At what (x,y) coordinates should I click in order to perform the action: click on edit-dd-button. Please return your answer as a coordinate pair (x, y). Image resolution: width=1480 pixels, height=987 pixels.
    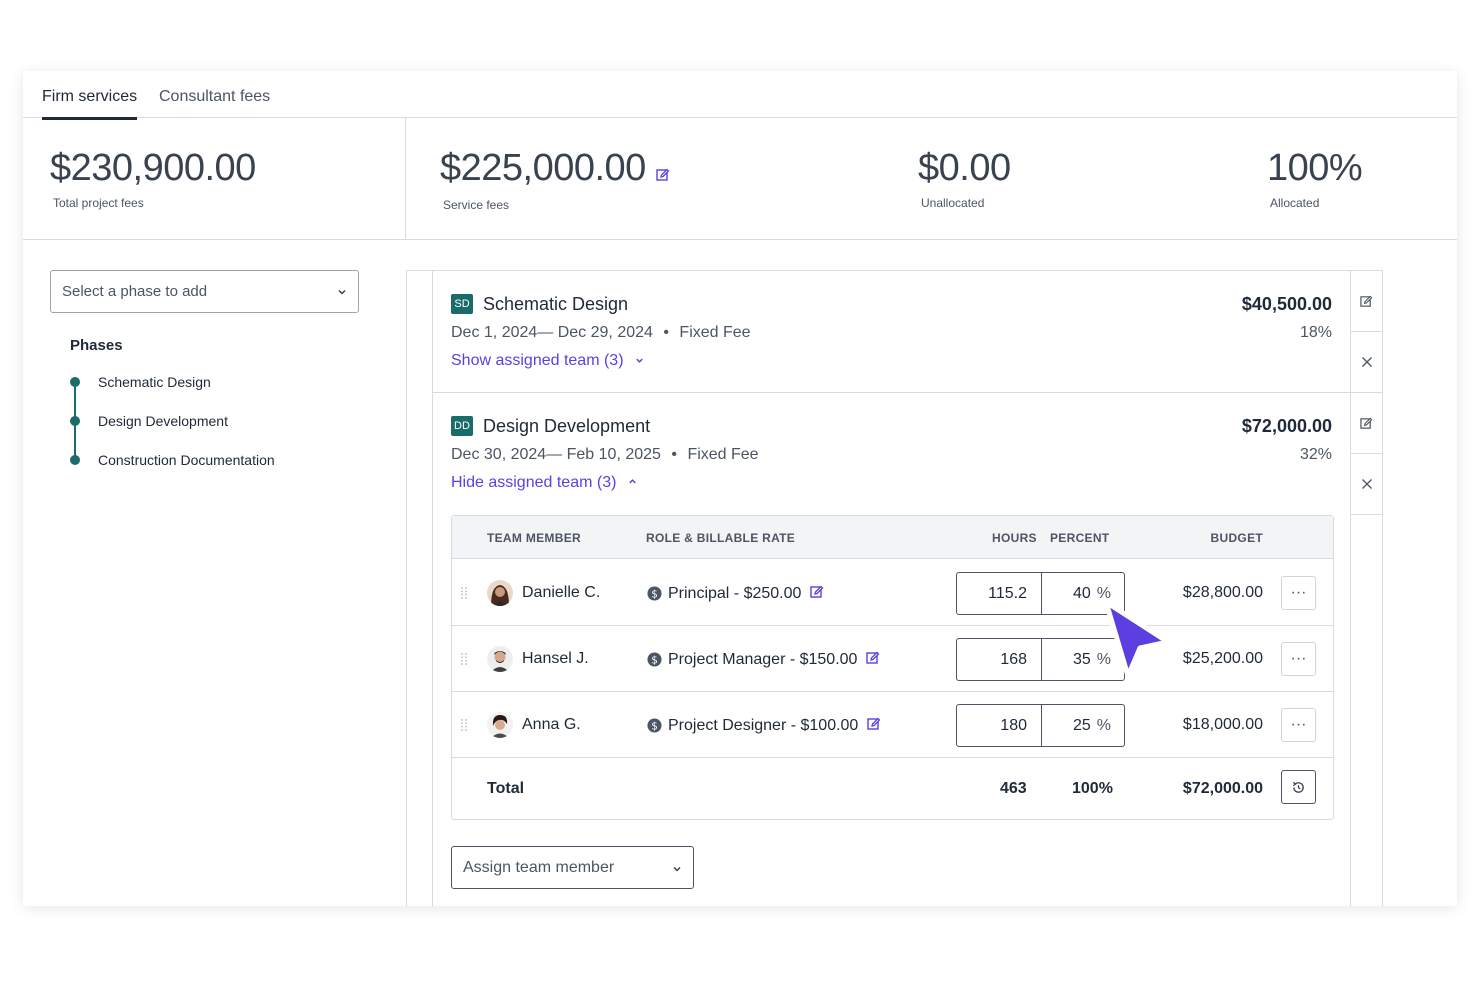
    Looking at the image, I should click on (1366, 423).